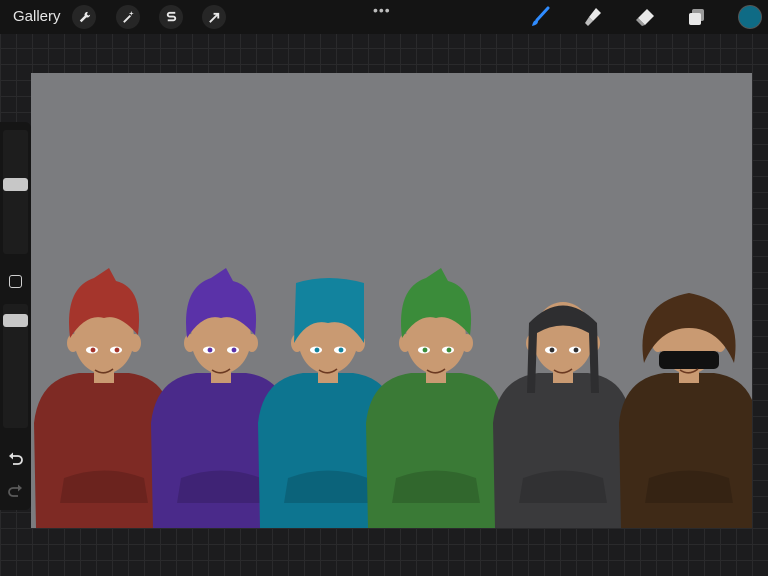 The height and width of the screenshot is (576, 768). I want to click on left-sidebar, so click(15, 316).